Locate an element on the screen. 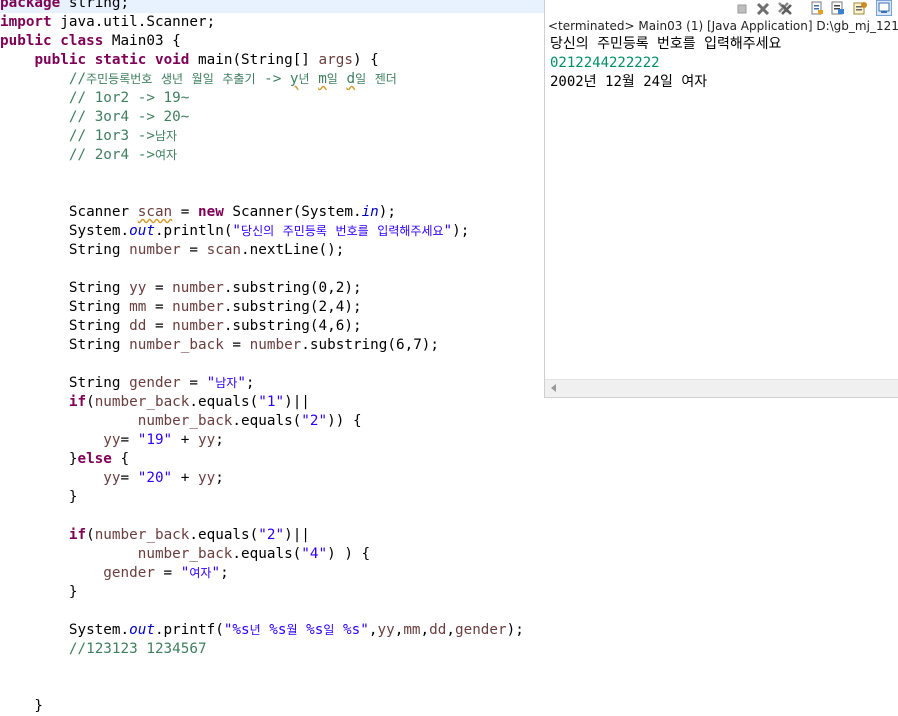 The height and width of the screenshot is (716, 898). word-wrap-icon is located at coordinates (838, 8).